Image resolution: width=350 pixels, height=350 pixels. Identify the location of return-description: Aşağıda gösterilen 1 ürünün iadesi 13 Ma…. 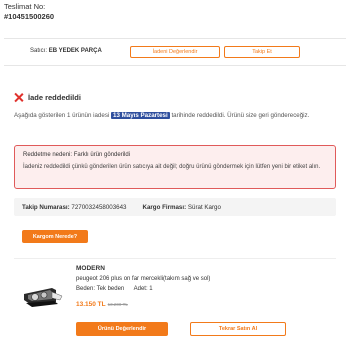
(175, 116).